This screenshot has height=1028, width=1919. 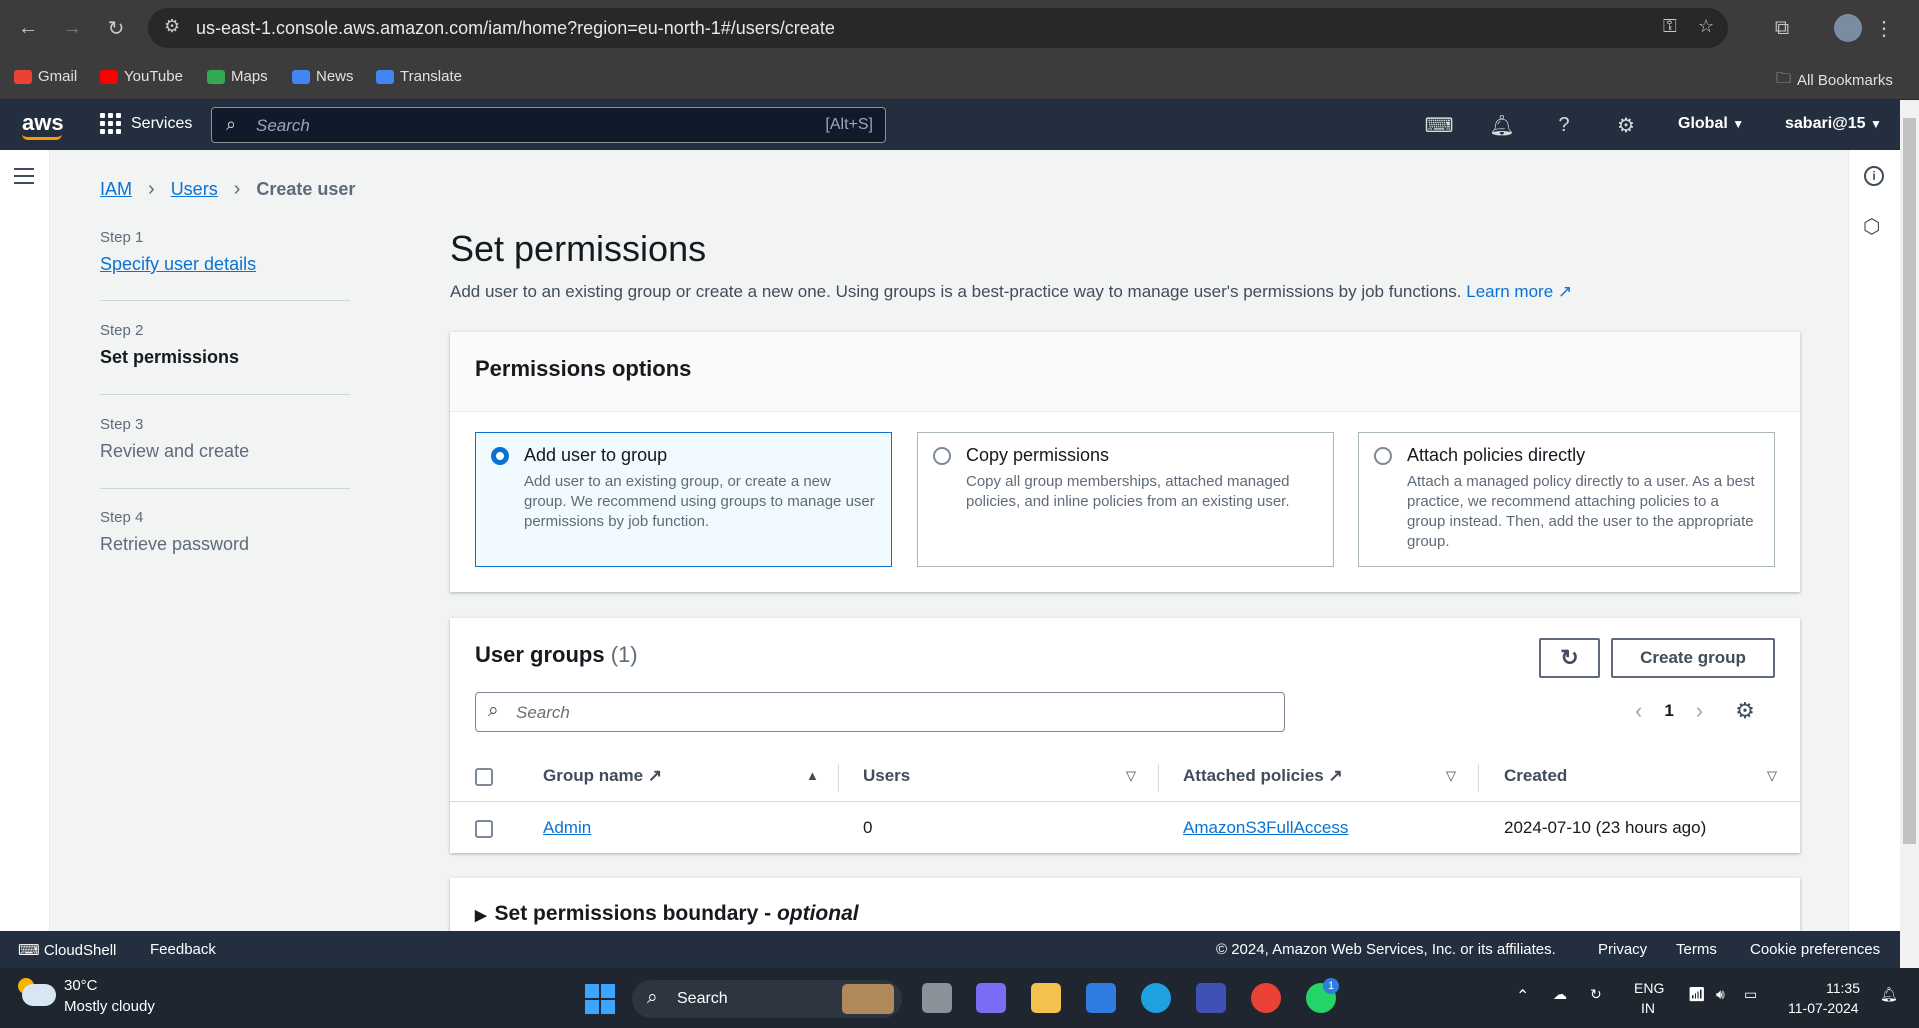 What do you see at coordinates (194, 189) in the screenshot?
I see `breadcrumb-users: Users` at bounding box center [194, 189].